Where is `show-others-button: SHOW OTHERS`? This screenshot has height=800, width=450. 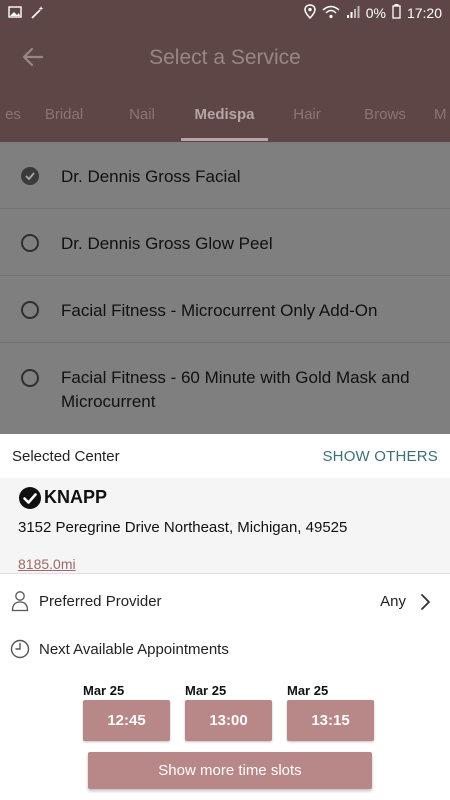 show-others-button: SHOW OTHERS is located at coordinates (380, 456).